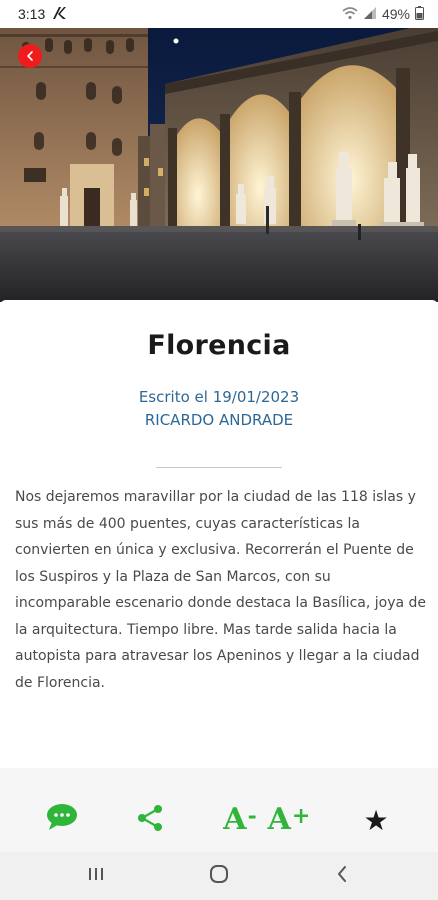 This screenshot has height=900, width=438. What do you see at coordinates (252, 816) in the screenshot?
I see `font-decrease-sign: -` at bounding box center [252, 816].